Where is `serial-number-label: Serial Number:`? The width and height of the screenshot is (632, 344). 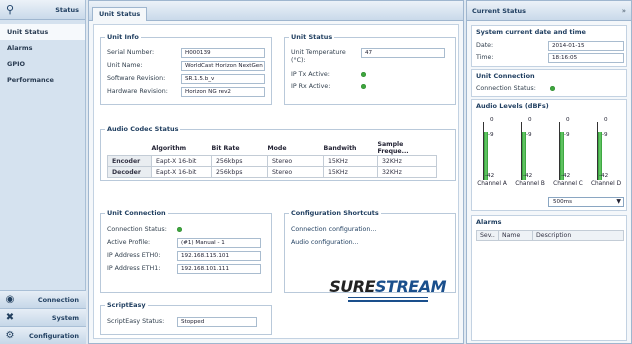 serial-number-label: Serial Number: is located at coordinates (131, 52).